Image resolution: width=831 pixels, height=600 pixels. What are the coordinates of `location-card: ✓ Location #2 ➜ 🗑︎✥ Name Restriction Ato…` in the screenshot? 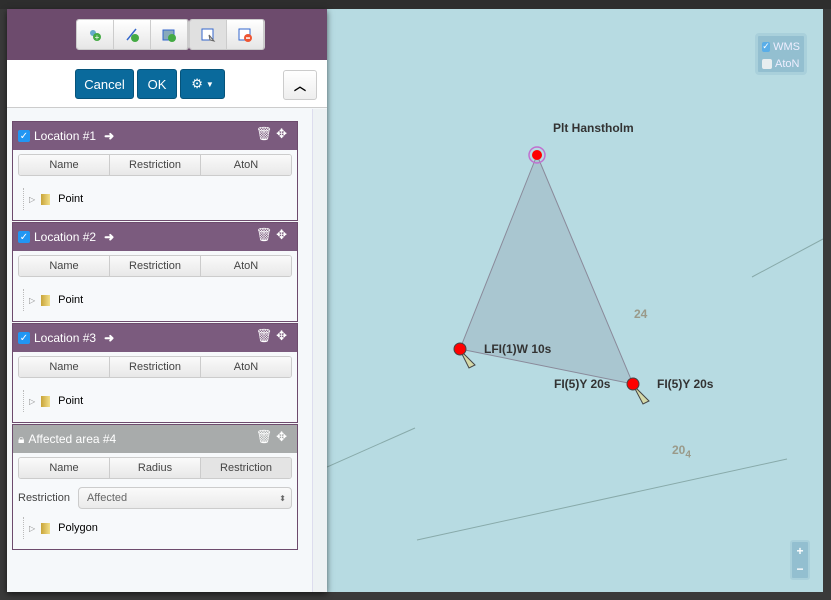 It's located at (155, 272).